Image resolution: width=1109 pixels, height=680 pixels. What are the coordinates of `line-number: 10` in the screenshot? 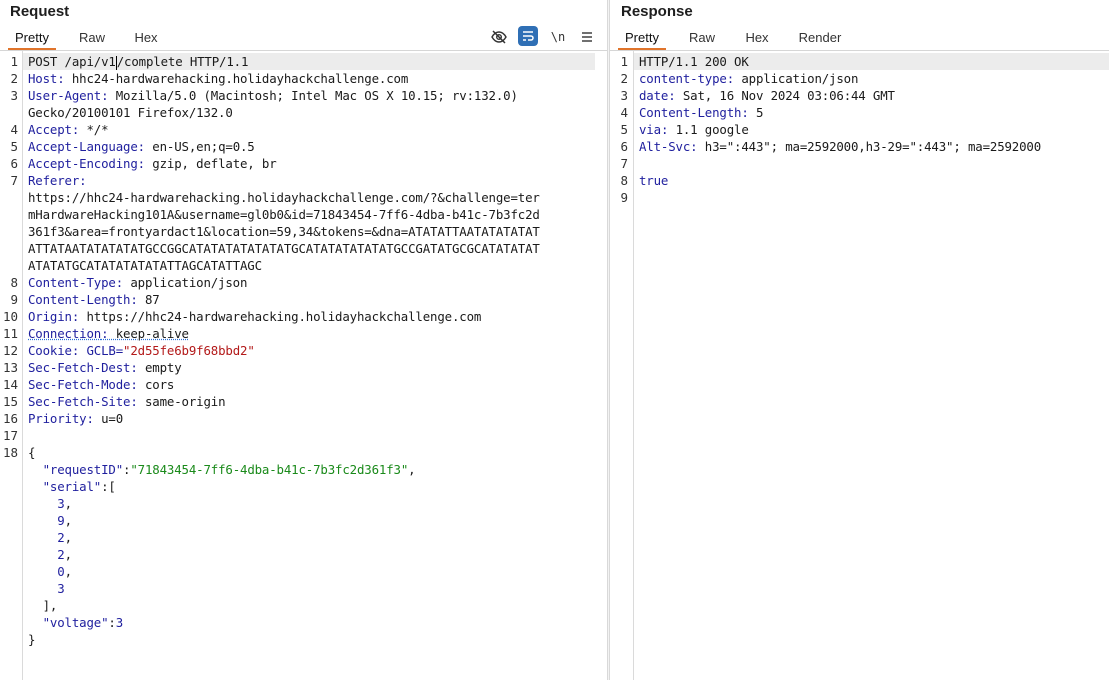 It's located at (10, 316).